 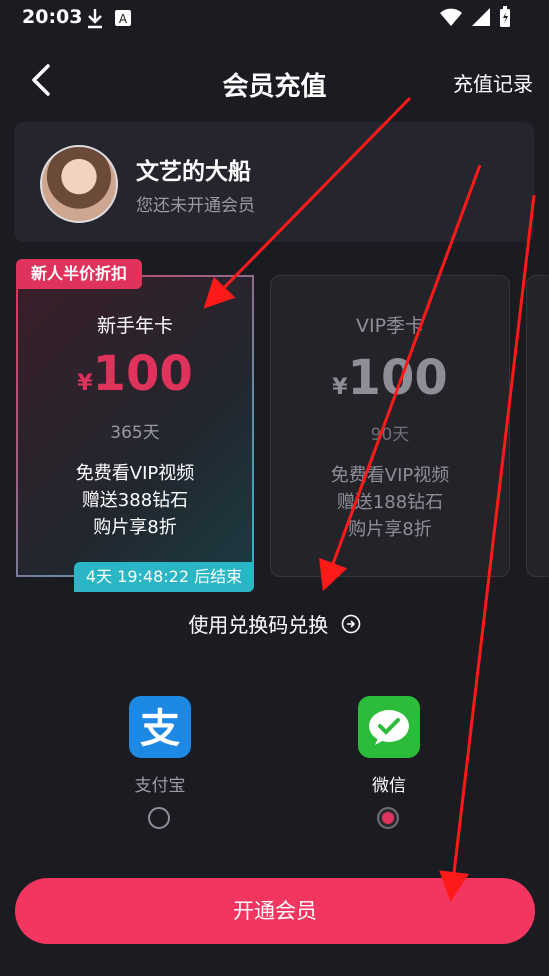 What do you see at coordinates (160, 786) in the screenshot?
I see `alipay-label: 支付宝` at bounding box center [160, 786].